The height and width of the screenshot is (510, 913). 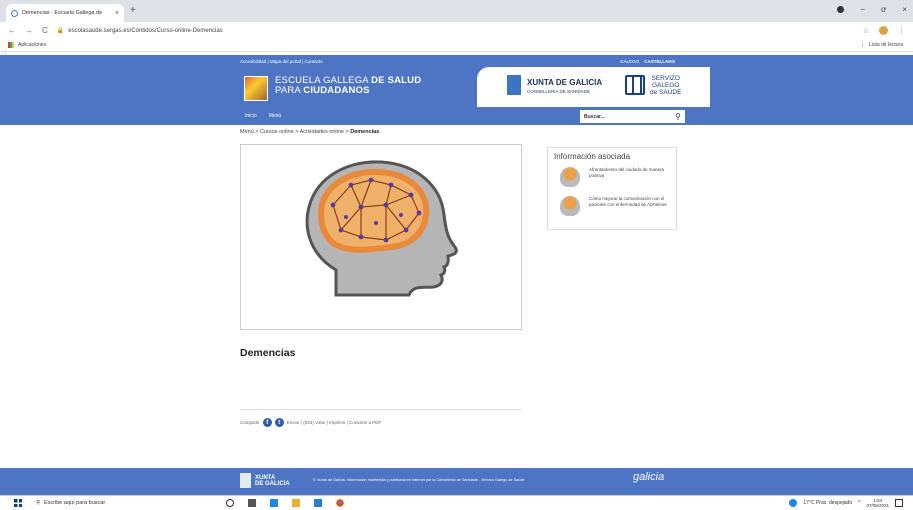 I want to click on page-title: Demencias, so click(x=268, y=353).